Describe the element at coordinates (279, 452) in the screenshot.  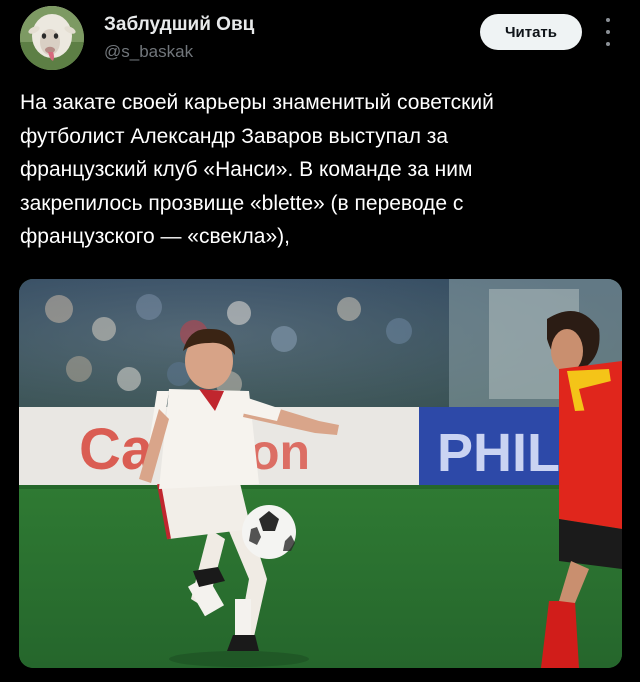
I see `ad-board-text-middle: on` at that location.